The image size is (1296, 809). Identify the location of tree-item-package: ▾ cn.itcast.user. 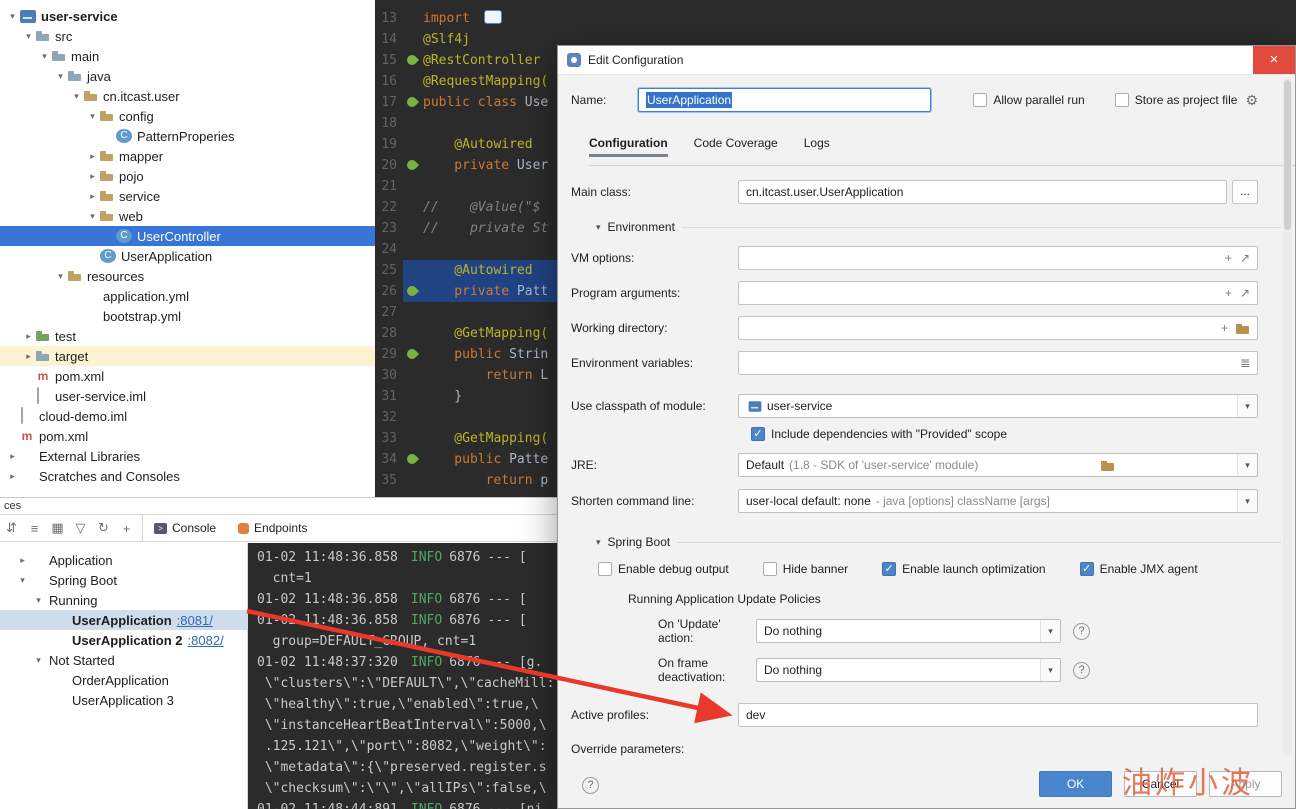
(187, 96).